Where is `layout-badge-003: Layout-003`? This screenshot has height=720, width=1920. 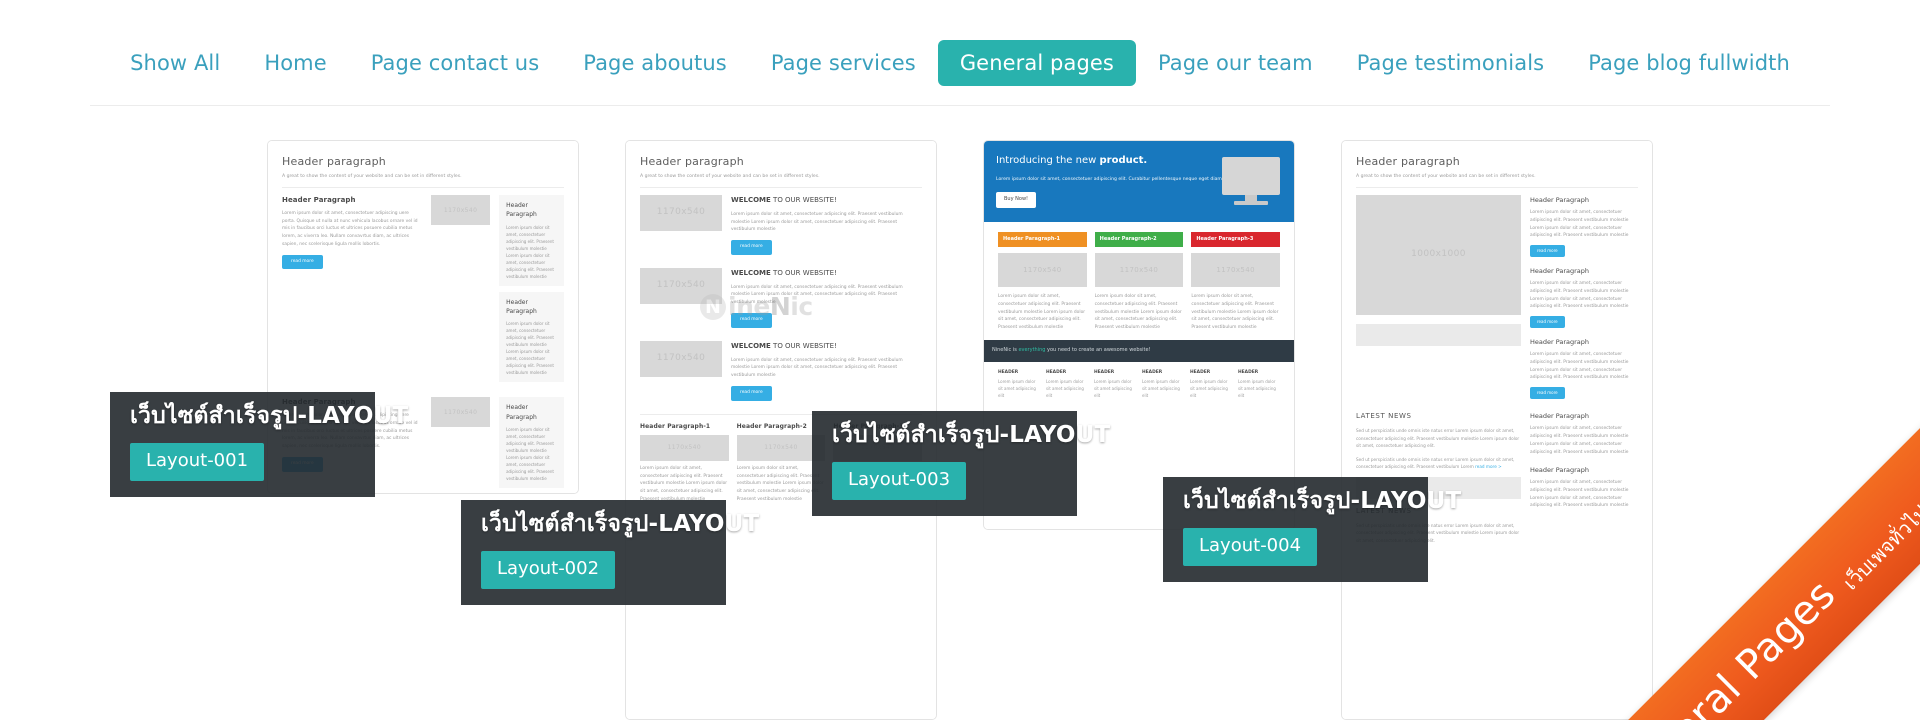
layout-badge-003: Layout-003 is located at coordinates (899, 480).